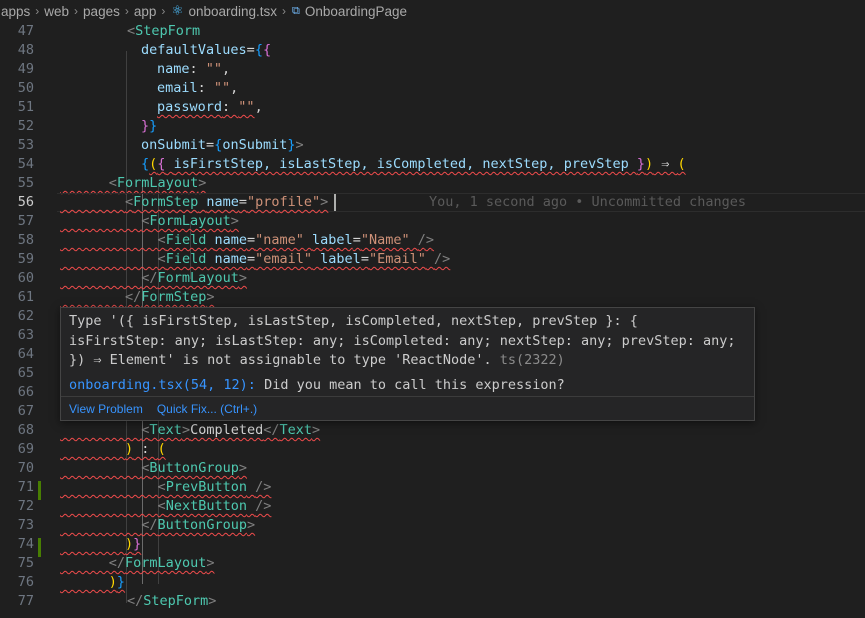 This screenshot has height=618, width=865. I want to click on code-text: </StepForm>, so click(172, 601).